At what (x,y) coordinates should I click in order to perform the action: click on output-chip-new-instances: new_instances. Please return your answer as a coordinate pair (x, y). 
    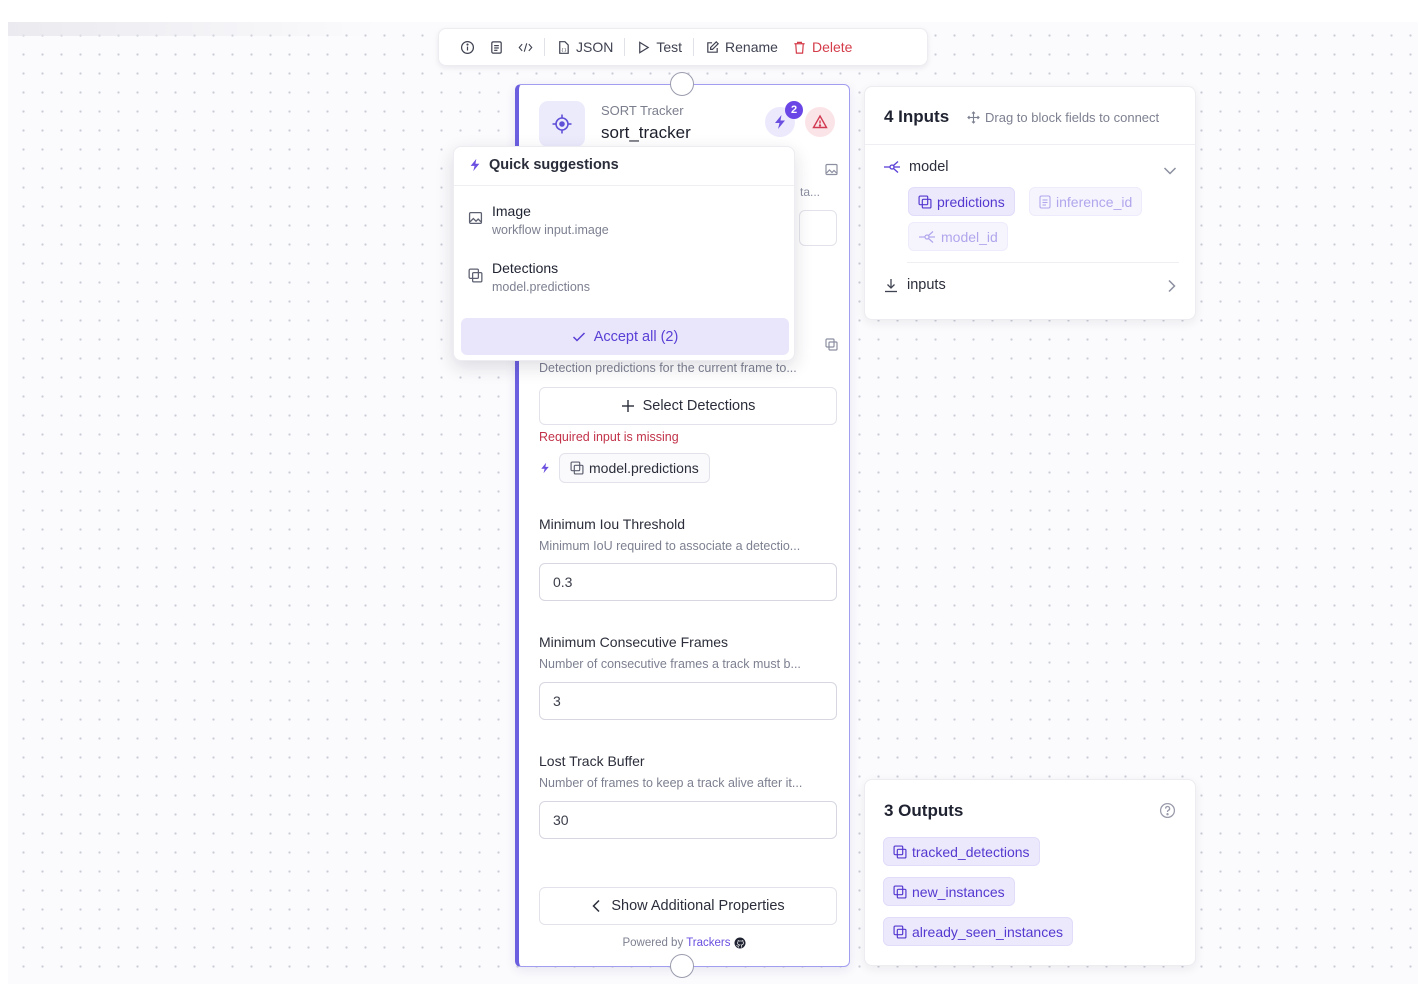
    Looking at the image, I should click on (949, 891).